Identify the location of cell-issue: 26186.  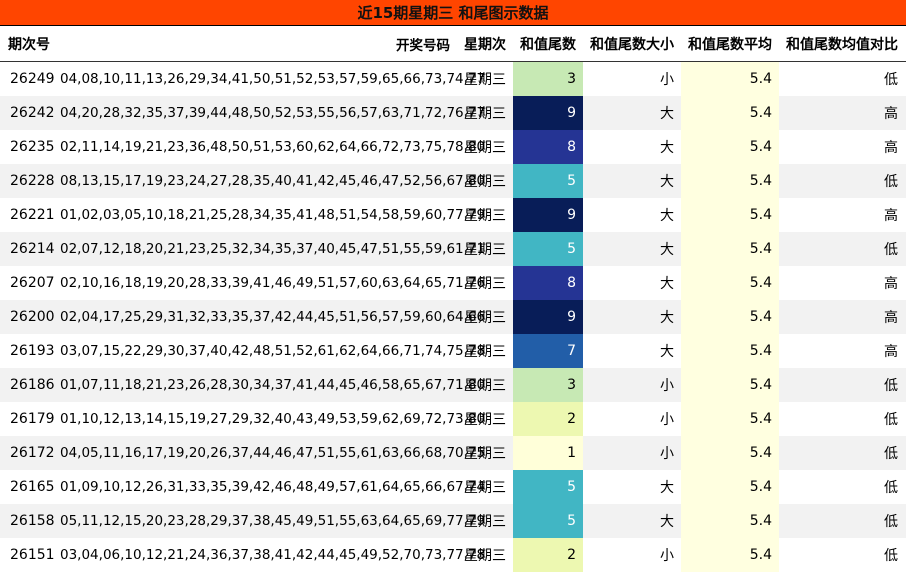
(30, 385).